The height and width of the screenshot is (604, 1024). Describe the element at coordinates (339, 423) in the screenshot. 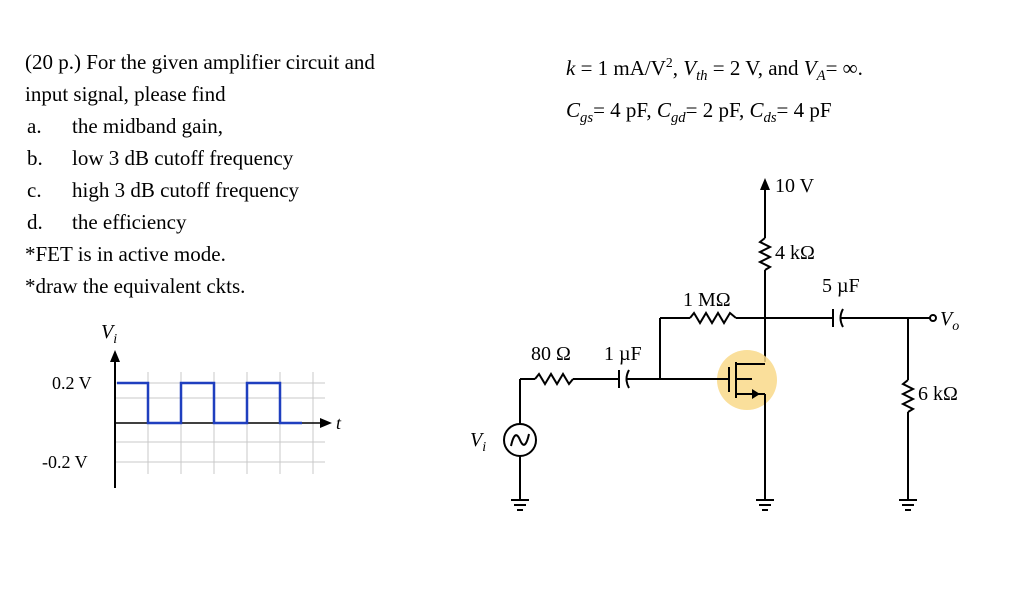

I see `waveform-xlabel: t` at that location.